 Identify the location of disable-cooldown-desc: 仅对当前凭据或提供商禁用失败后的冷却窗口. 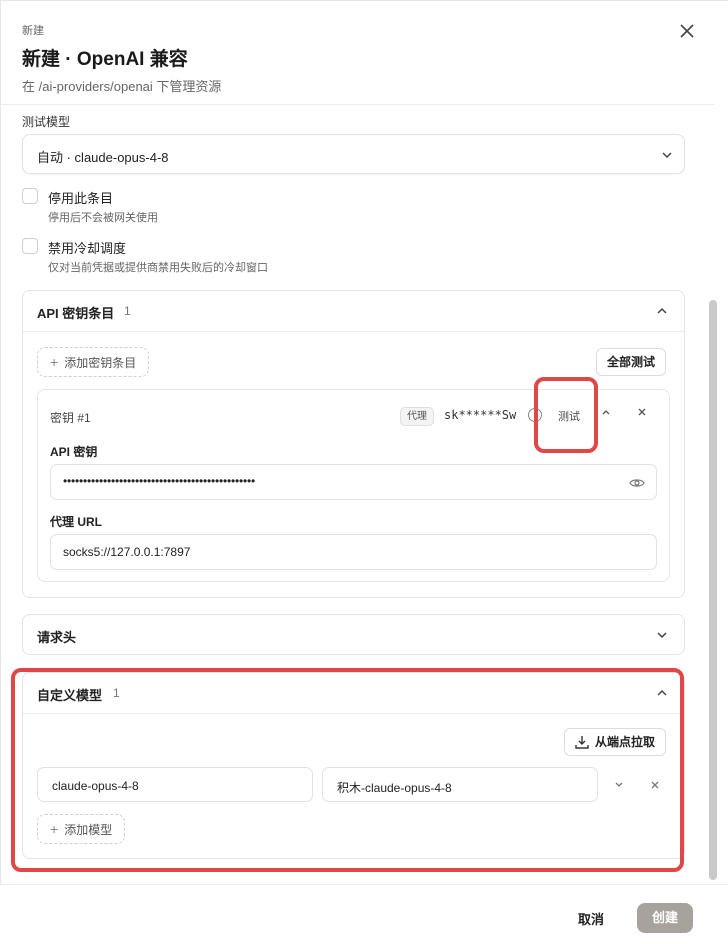
(158, 268).